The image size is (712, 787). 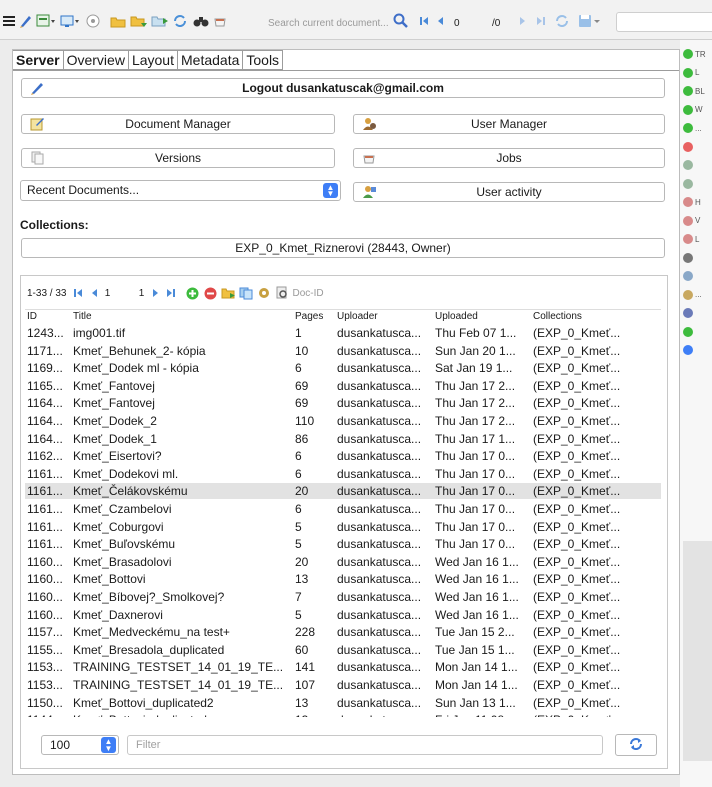 What do you see at coordinates (509, 192) in the screenshot?
I see `user-activity-button: User activity` at bounding box center [509, 192].